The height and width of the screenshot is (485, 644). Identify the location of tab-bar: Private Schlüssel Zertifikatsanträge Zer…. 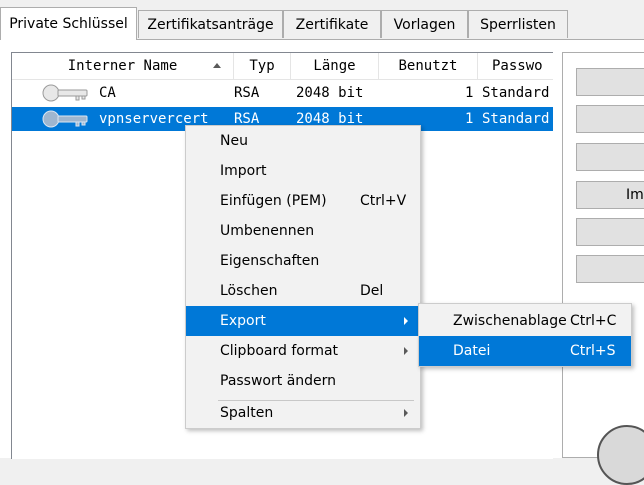
(322, 20).